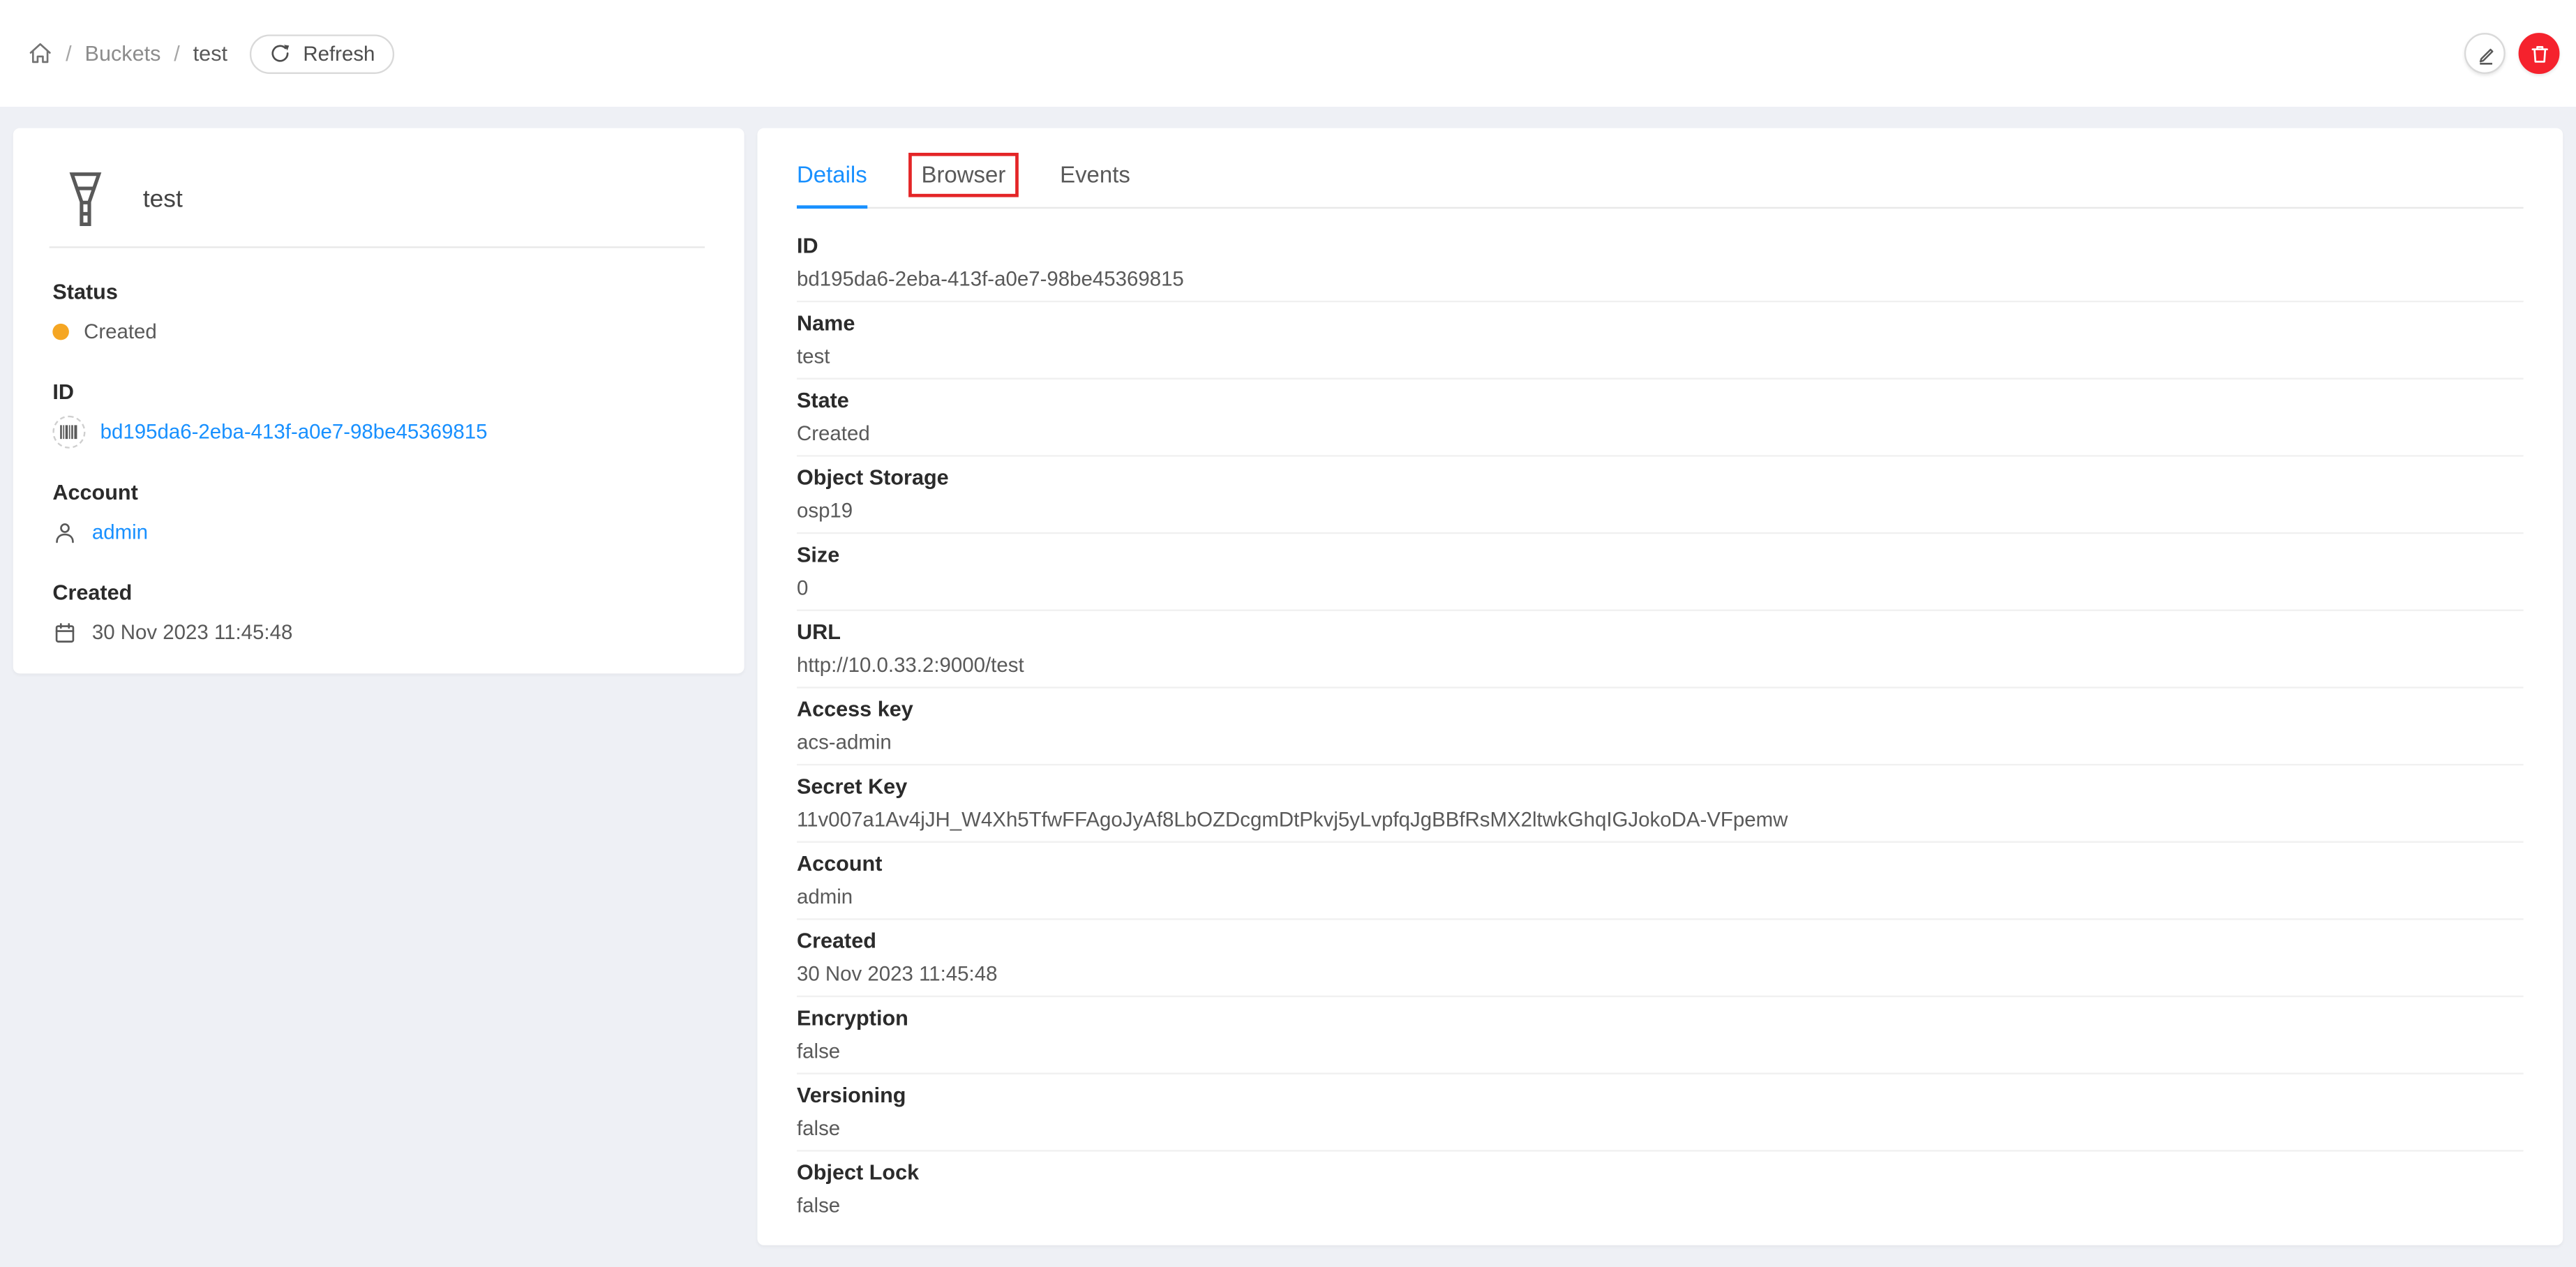 This screenshot has height=1267, width=2576. I want to click on card-field-created: Created 30 Nov 2023 11:45:48, so click(378, 614).